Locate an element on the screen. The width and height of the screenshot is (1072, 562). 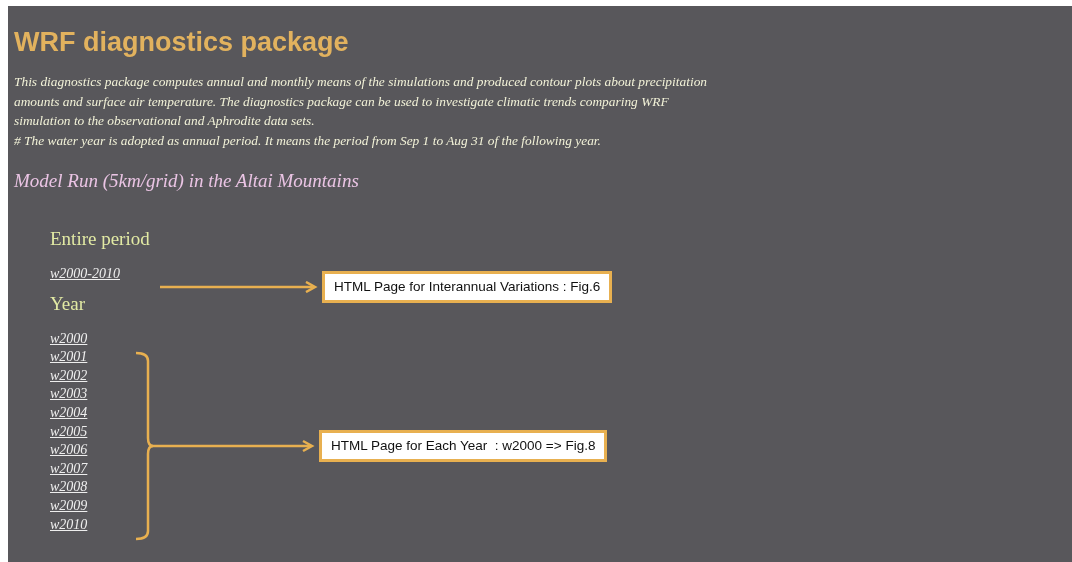
year-link: w2006 is located at coordinates (69, 450).